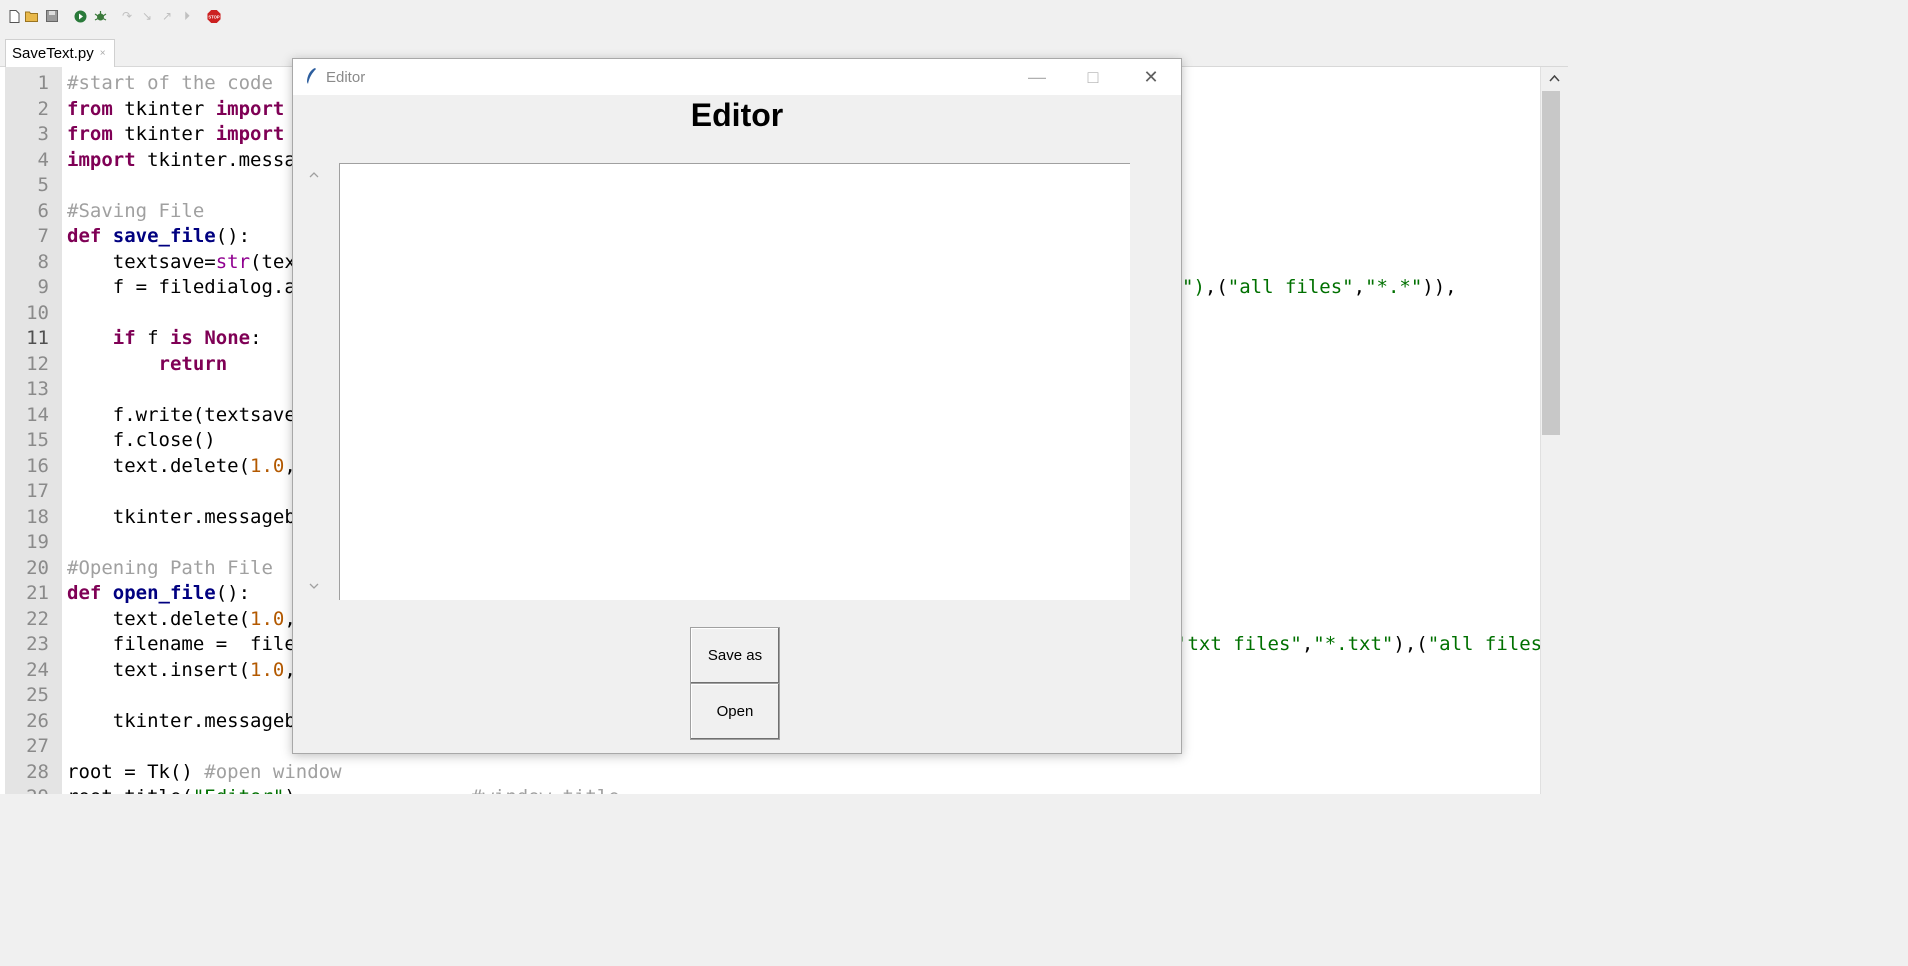 This screenshot has height=966, width=1908. I want to click on line-number: 19, so click(37, 542).